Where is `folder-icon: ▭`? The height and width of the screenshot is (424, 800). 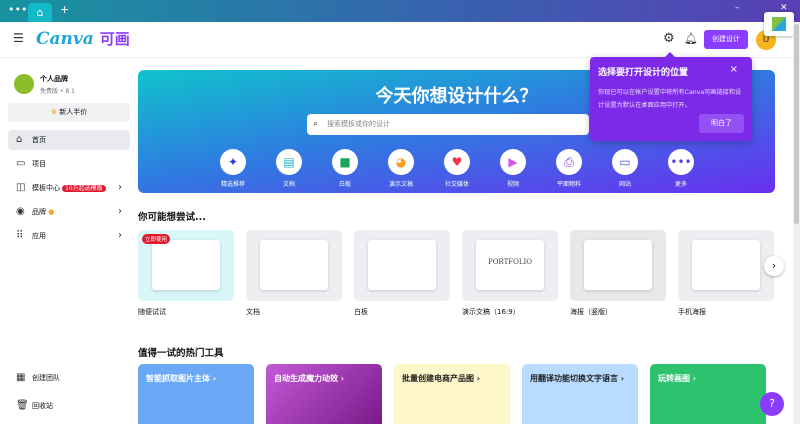
folder-icon: ▭ is located at coordinates (21, 163).